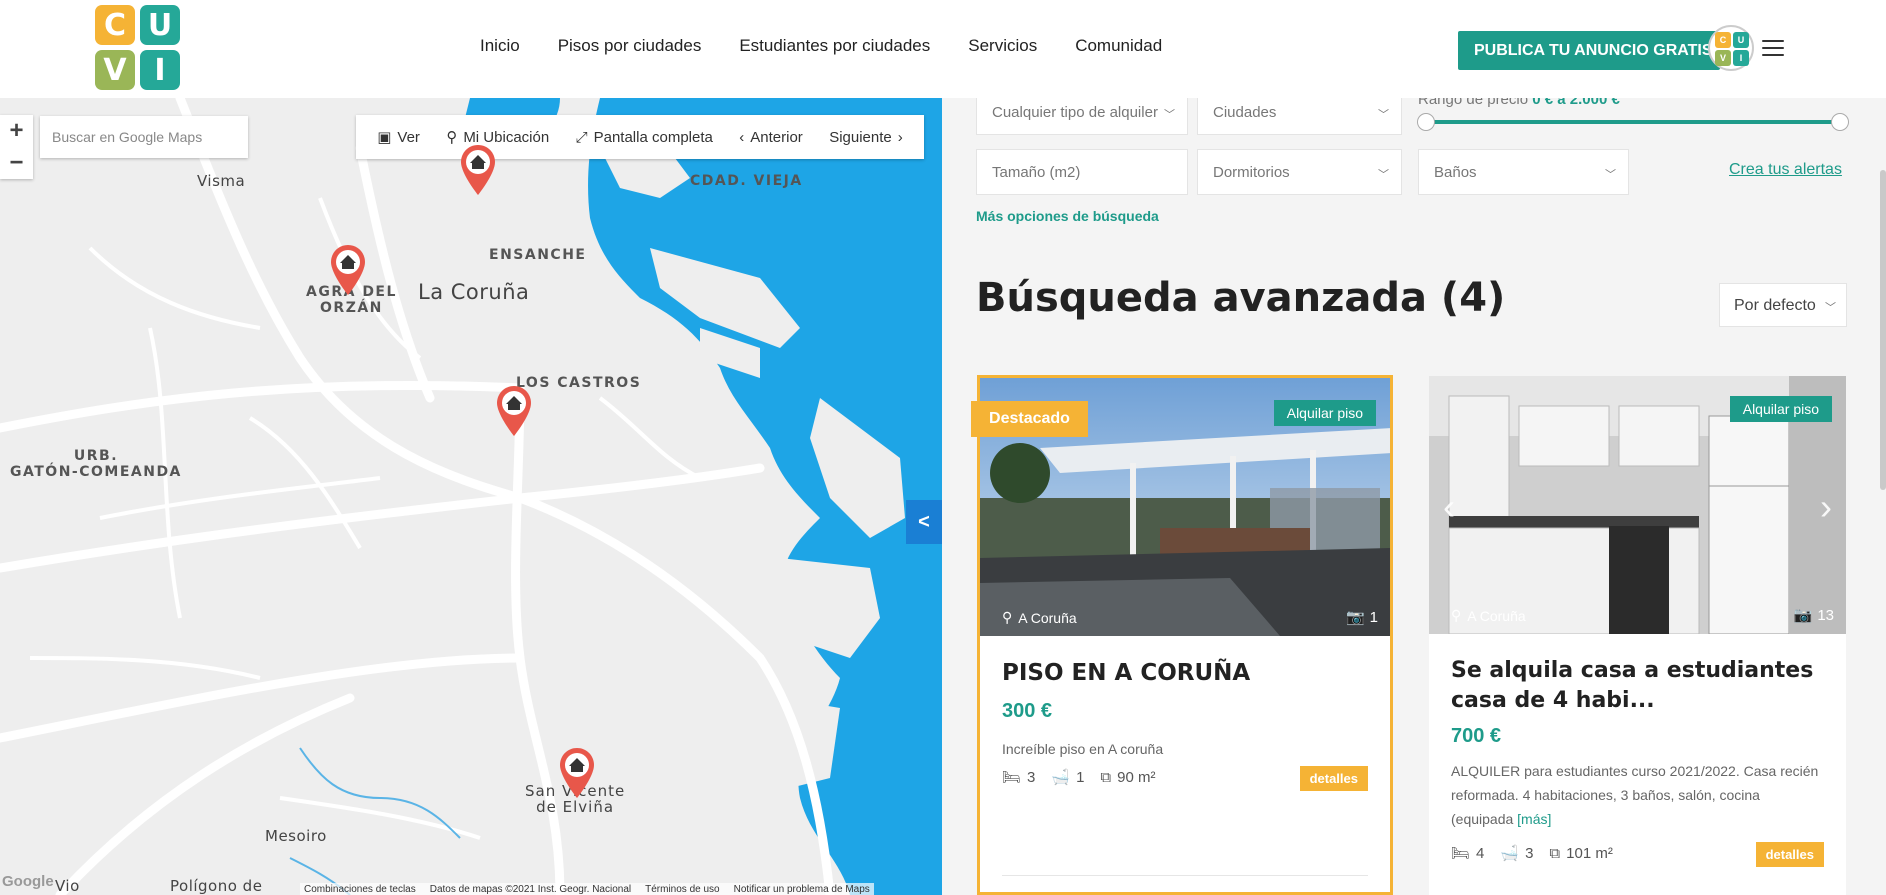 This screenshot has width=1886, height=895. I want to click on beds-spec: 🛏 4, so click(1467, 853).